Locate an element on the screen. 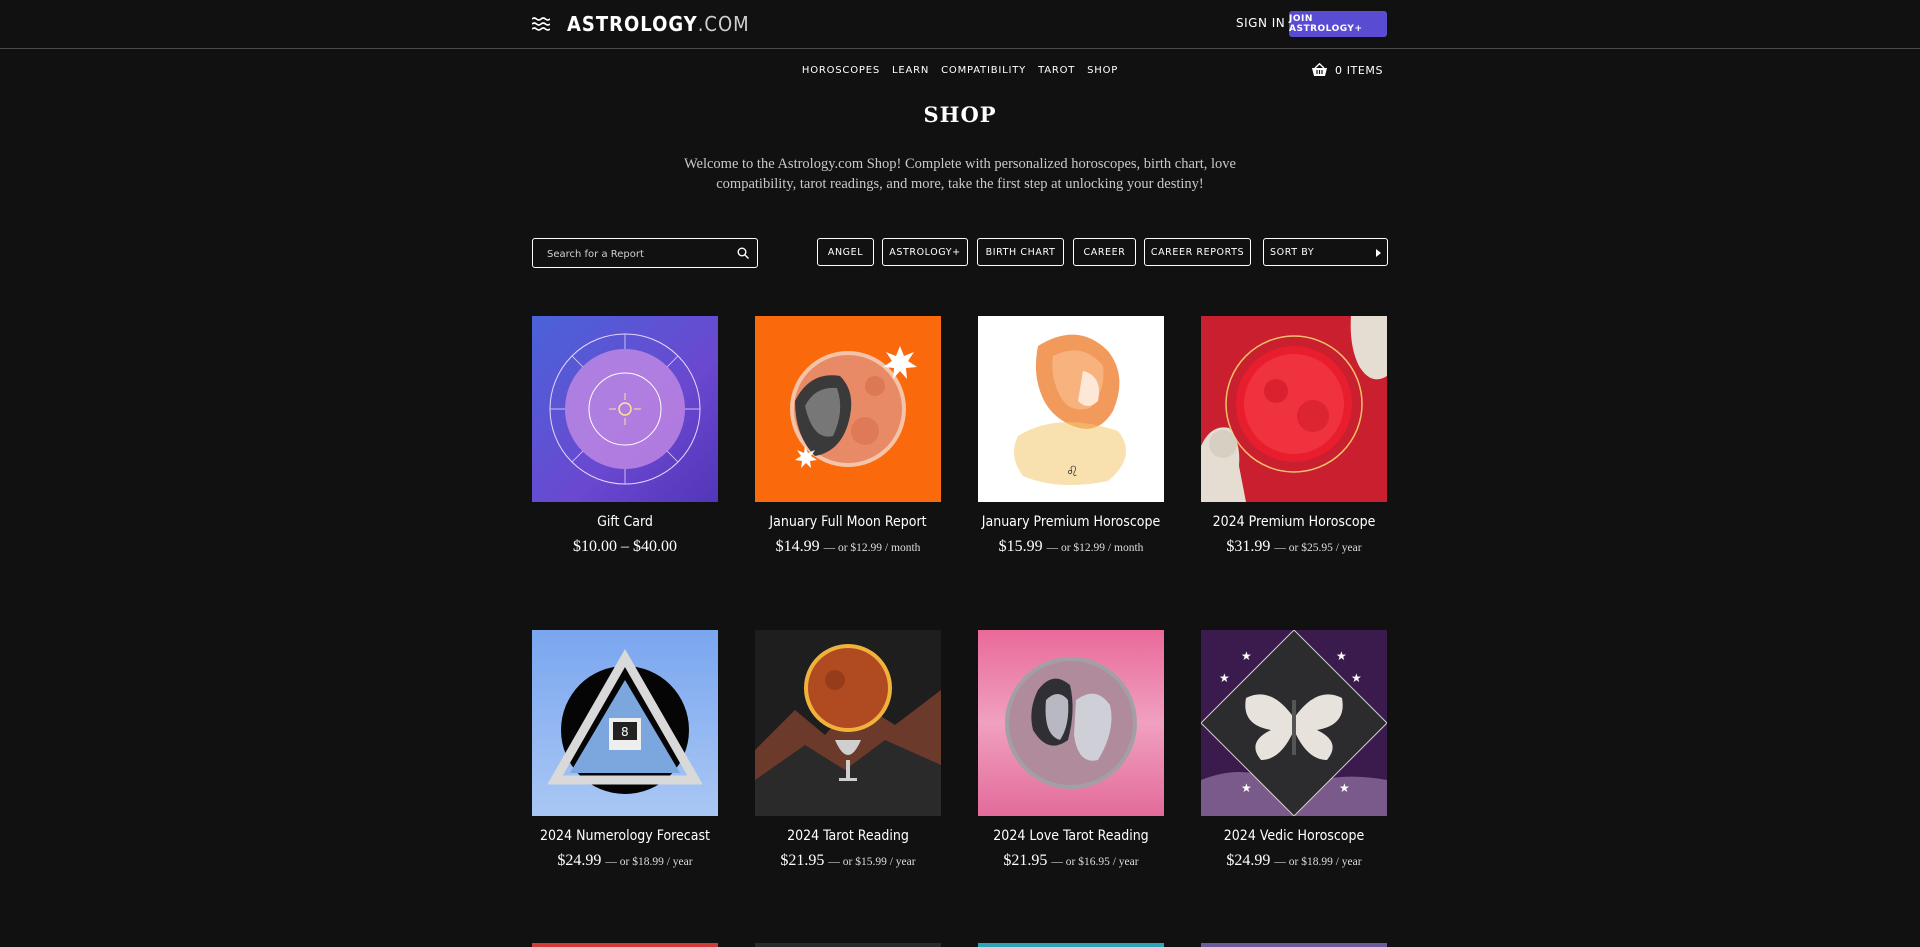 This screenshot has height=947, width=1920. filter-angel: ANGEL is located at coordinates (845, 252).